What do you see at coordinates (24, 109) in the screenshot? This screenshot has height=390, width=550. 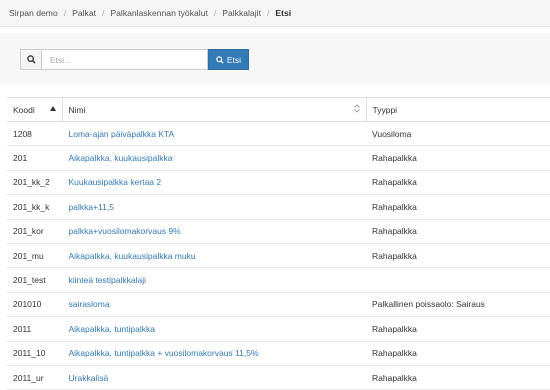 I see `column-header-label: Koodi` at bounding box center [24, 109].